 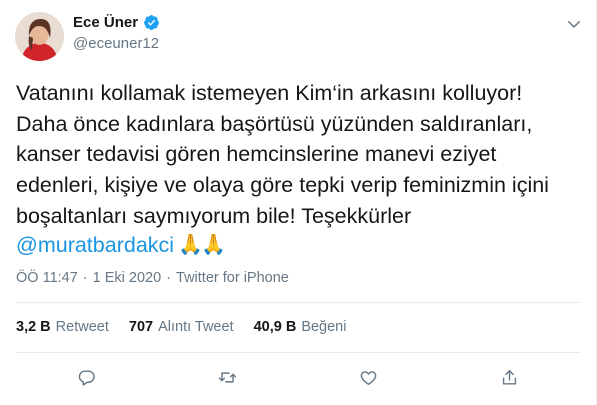 I want to click on share-icon, so click(x=509, y=377).